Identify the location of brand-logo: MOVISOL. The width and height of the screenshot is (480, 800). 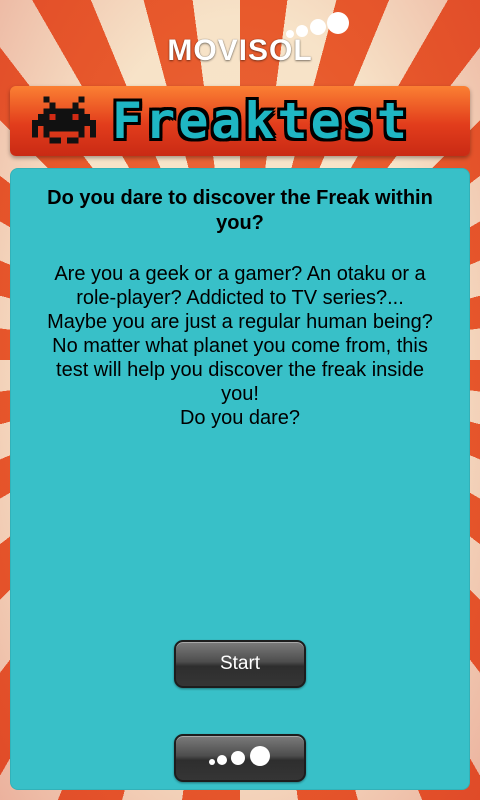
(240, 37).